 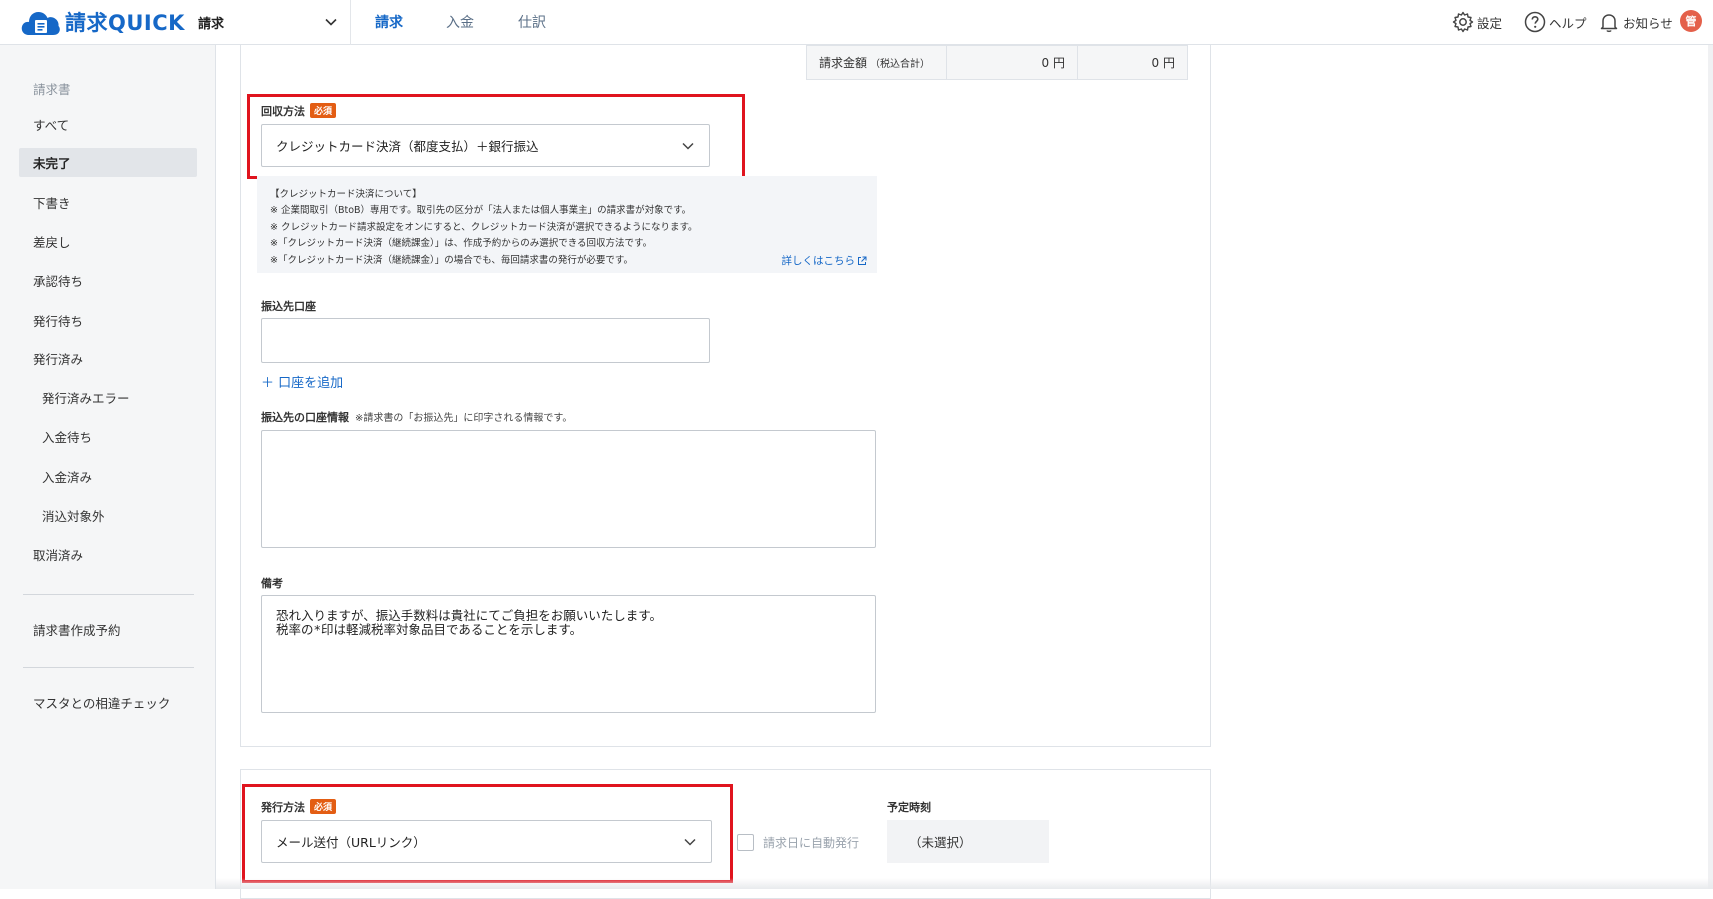 I want to click on add-account-link: ＋ 口座を追加, so click(x=302, y=381).